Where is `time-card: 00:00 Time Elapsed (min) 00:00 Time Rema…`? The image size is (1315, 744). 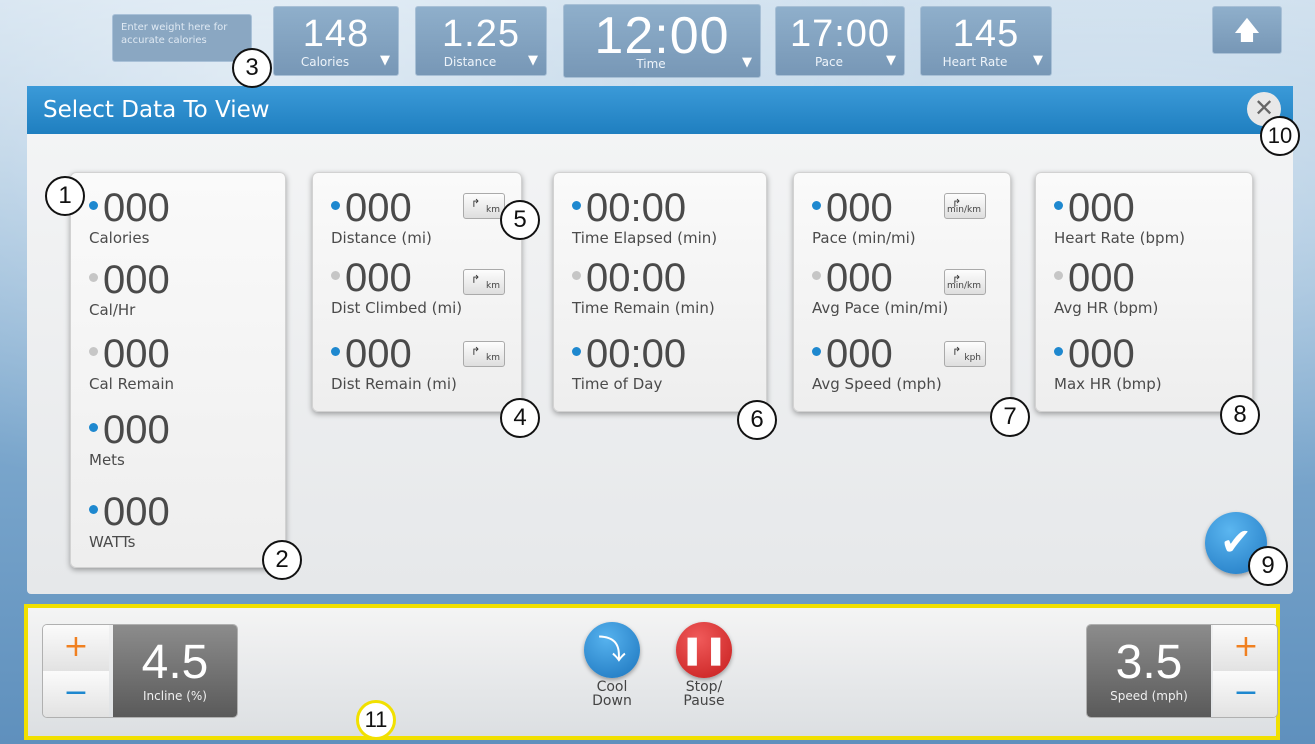 time-card: 00:00 Time Elapsed (min) 00:00 Time Rema… is located at coordinates (660, 292).